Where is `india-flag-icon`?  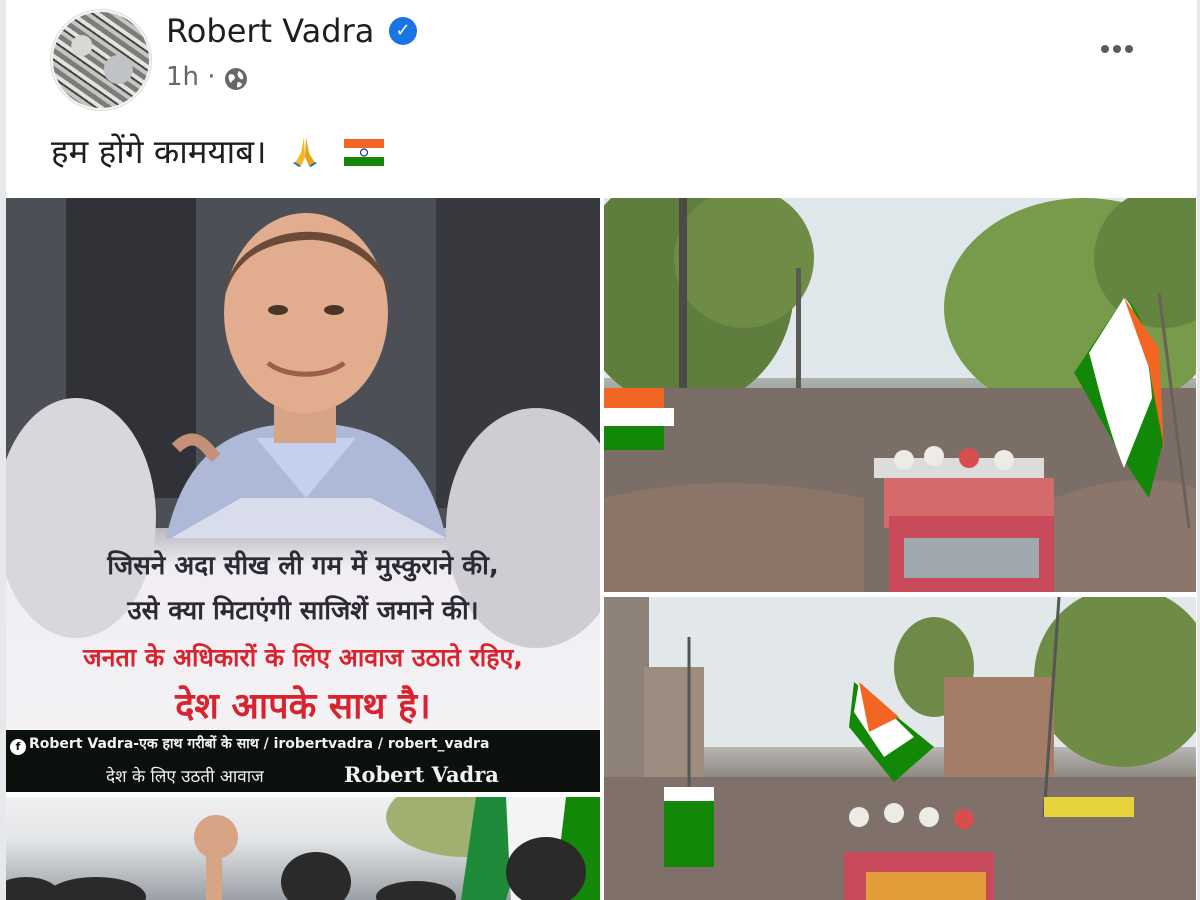 india-flag-icon is located at coordinates (363, 152).